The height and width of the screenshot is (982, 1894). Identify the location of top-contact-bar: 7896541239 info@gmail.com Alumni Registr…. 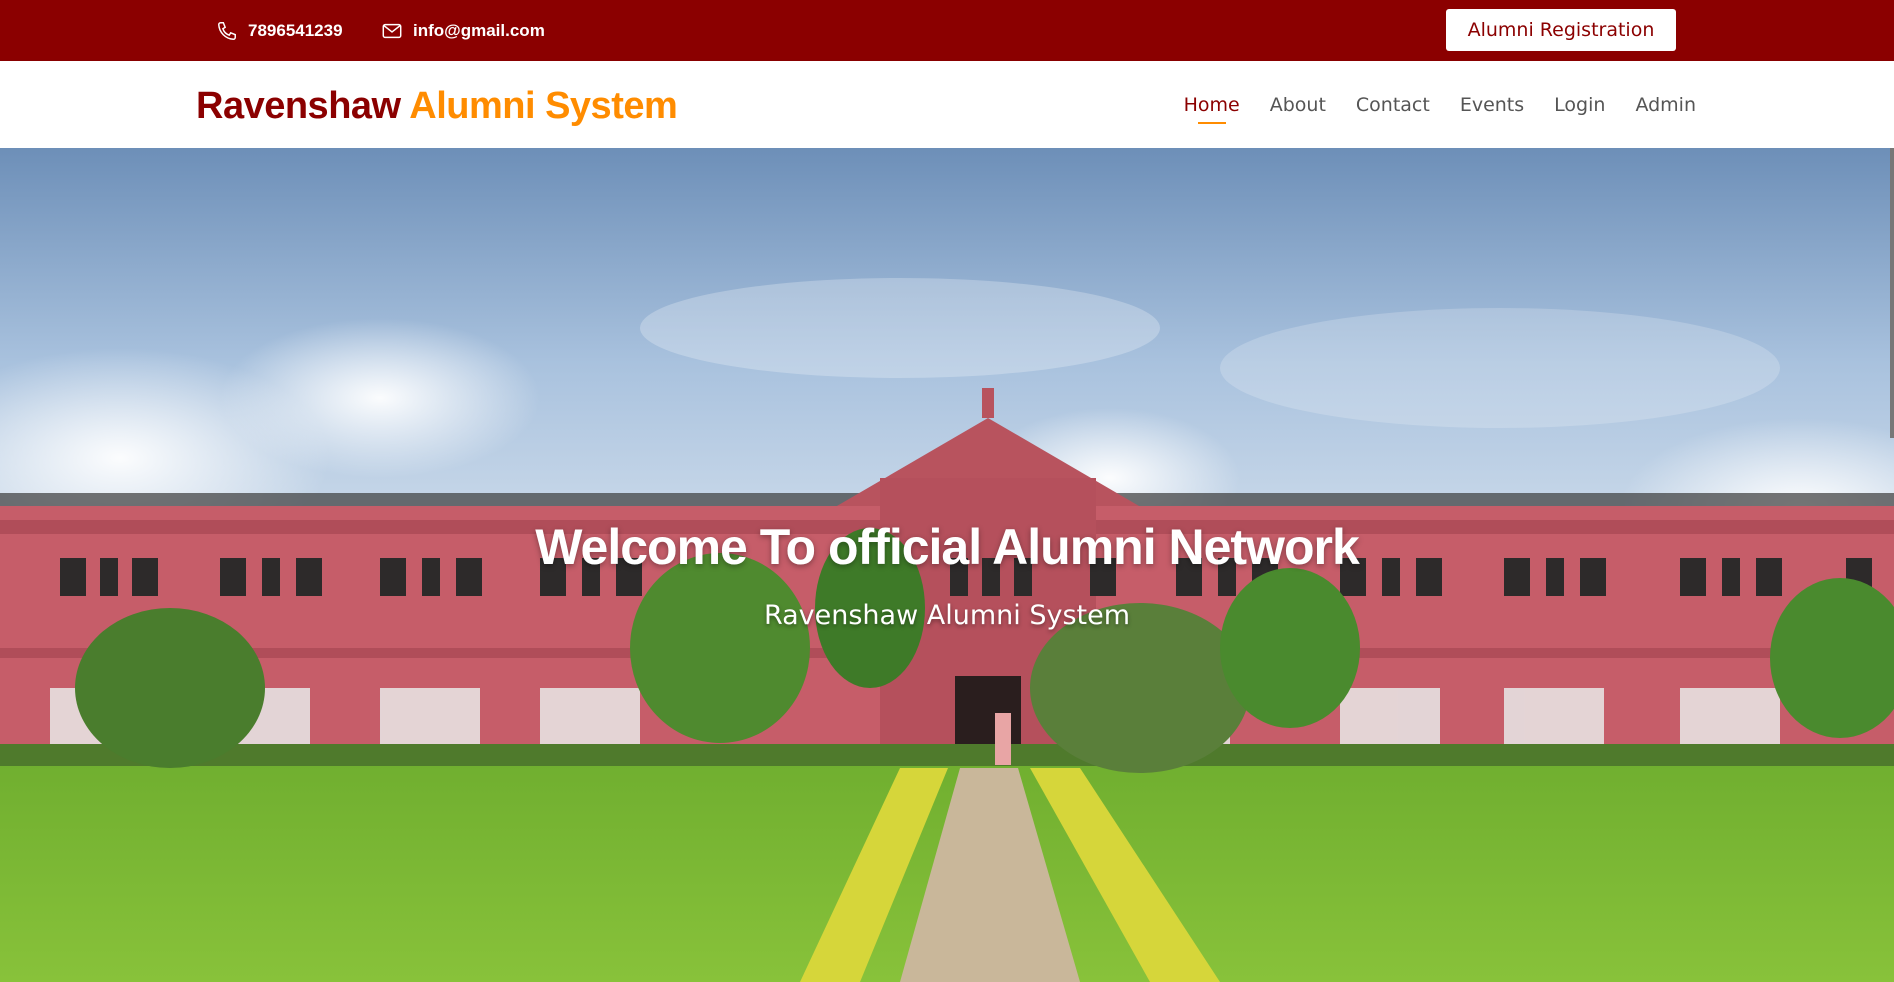
(947, 30).